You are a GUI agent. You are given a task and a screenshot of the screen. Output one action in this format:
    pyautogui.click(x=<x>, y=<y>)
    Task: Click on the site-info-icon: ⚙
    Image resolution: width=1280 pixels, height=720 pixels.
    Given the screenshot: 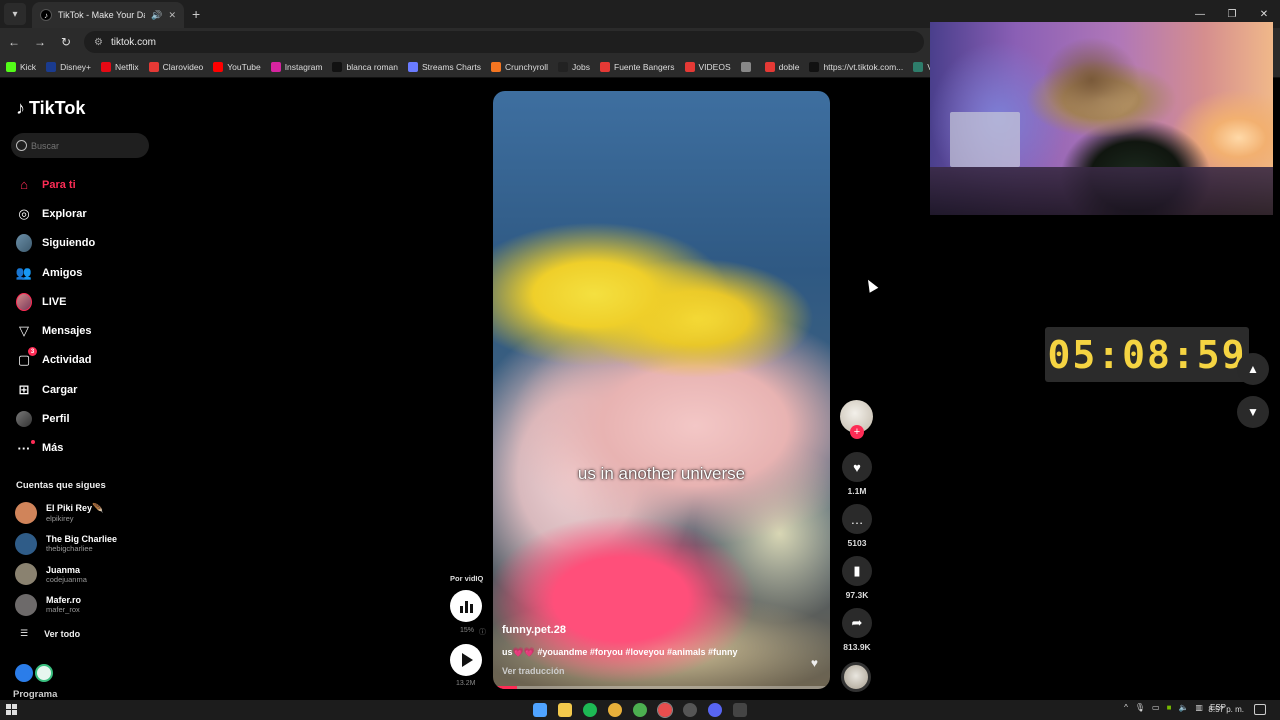 What is the action you would take?
    pyautogui.click(x=98, y=42)
    